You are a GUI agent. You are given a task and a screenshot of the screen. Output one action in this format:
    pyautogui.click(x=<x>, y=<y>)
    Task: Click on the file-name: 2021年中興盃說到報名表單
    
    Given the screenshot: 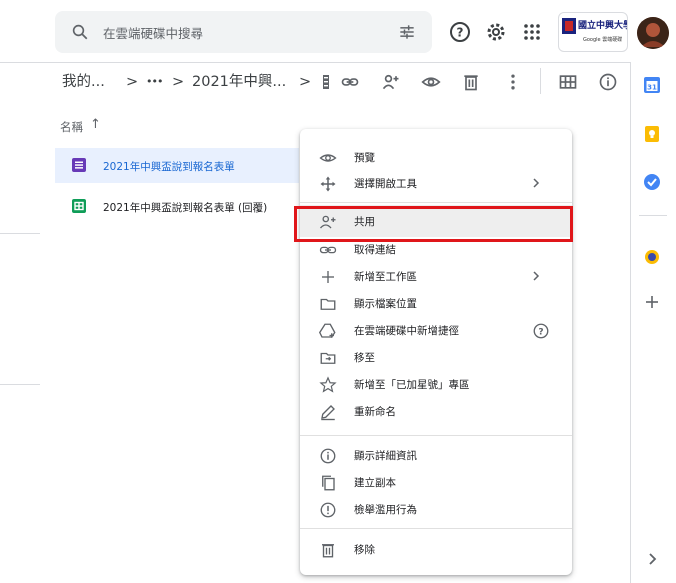 What is the action you would take?
    pyautogui.click(x=169, y=167)
    